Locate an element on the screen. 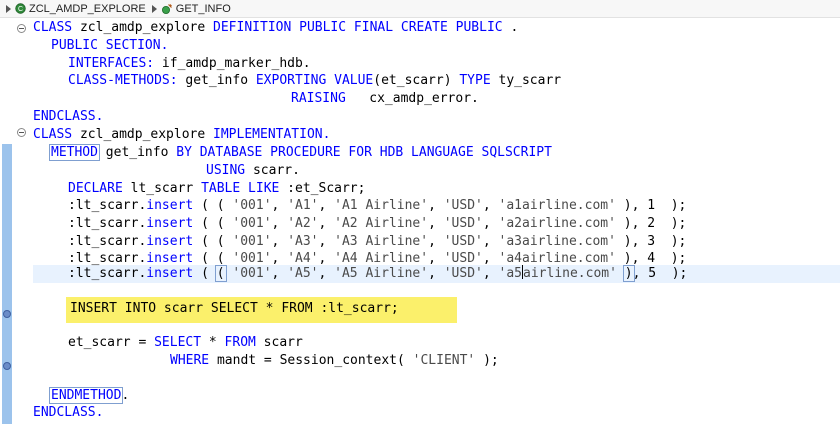 The width and height of the screenshot is (840, 433). breadcrumb-class: C ZCL_AMDP_EXPLORE is located at coordinates (80, 9).